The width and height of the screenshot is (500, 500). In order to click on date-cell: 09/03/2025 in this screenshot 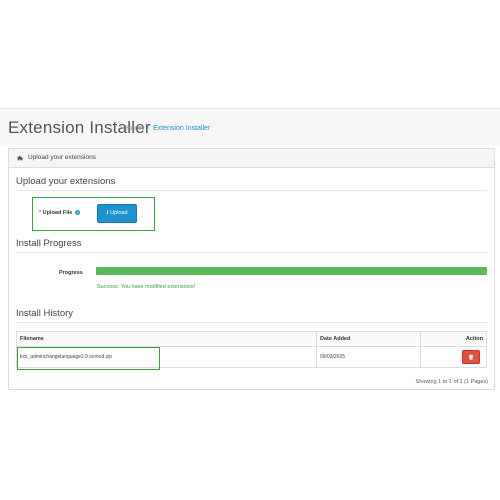, I will do `click(368, 357)`.